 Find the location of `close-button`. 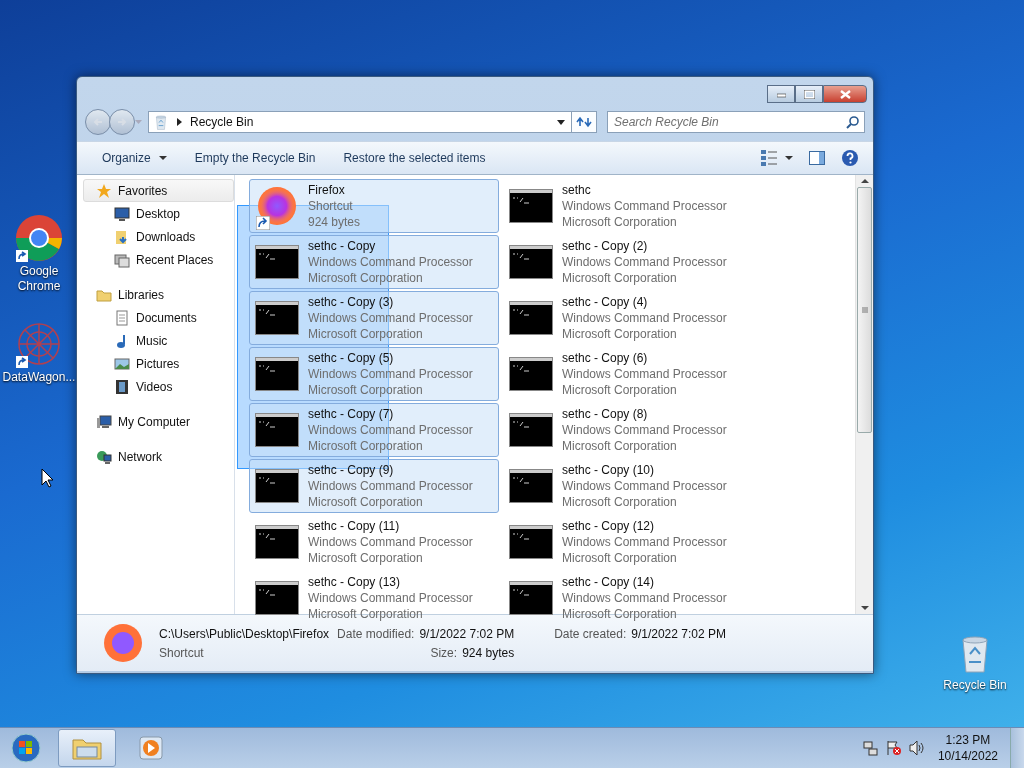

close-button is located at coordinates (845, 94).